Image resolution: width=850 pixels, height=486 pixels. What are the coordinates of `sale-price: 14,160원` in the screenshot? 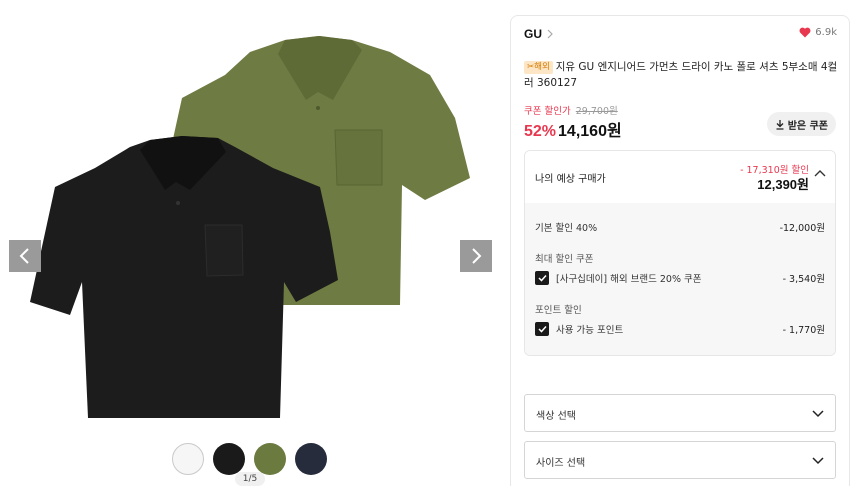 It's located at (590, 131).